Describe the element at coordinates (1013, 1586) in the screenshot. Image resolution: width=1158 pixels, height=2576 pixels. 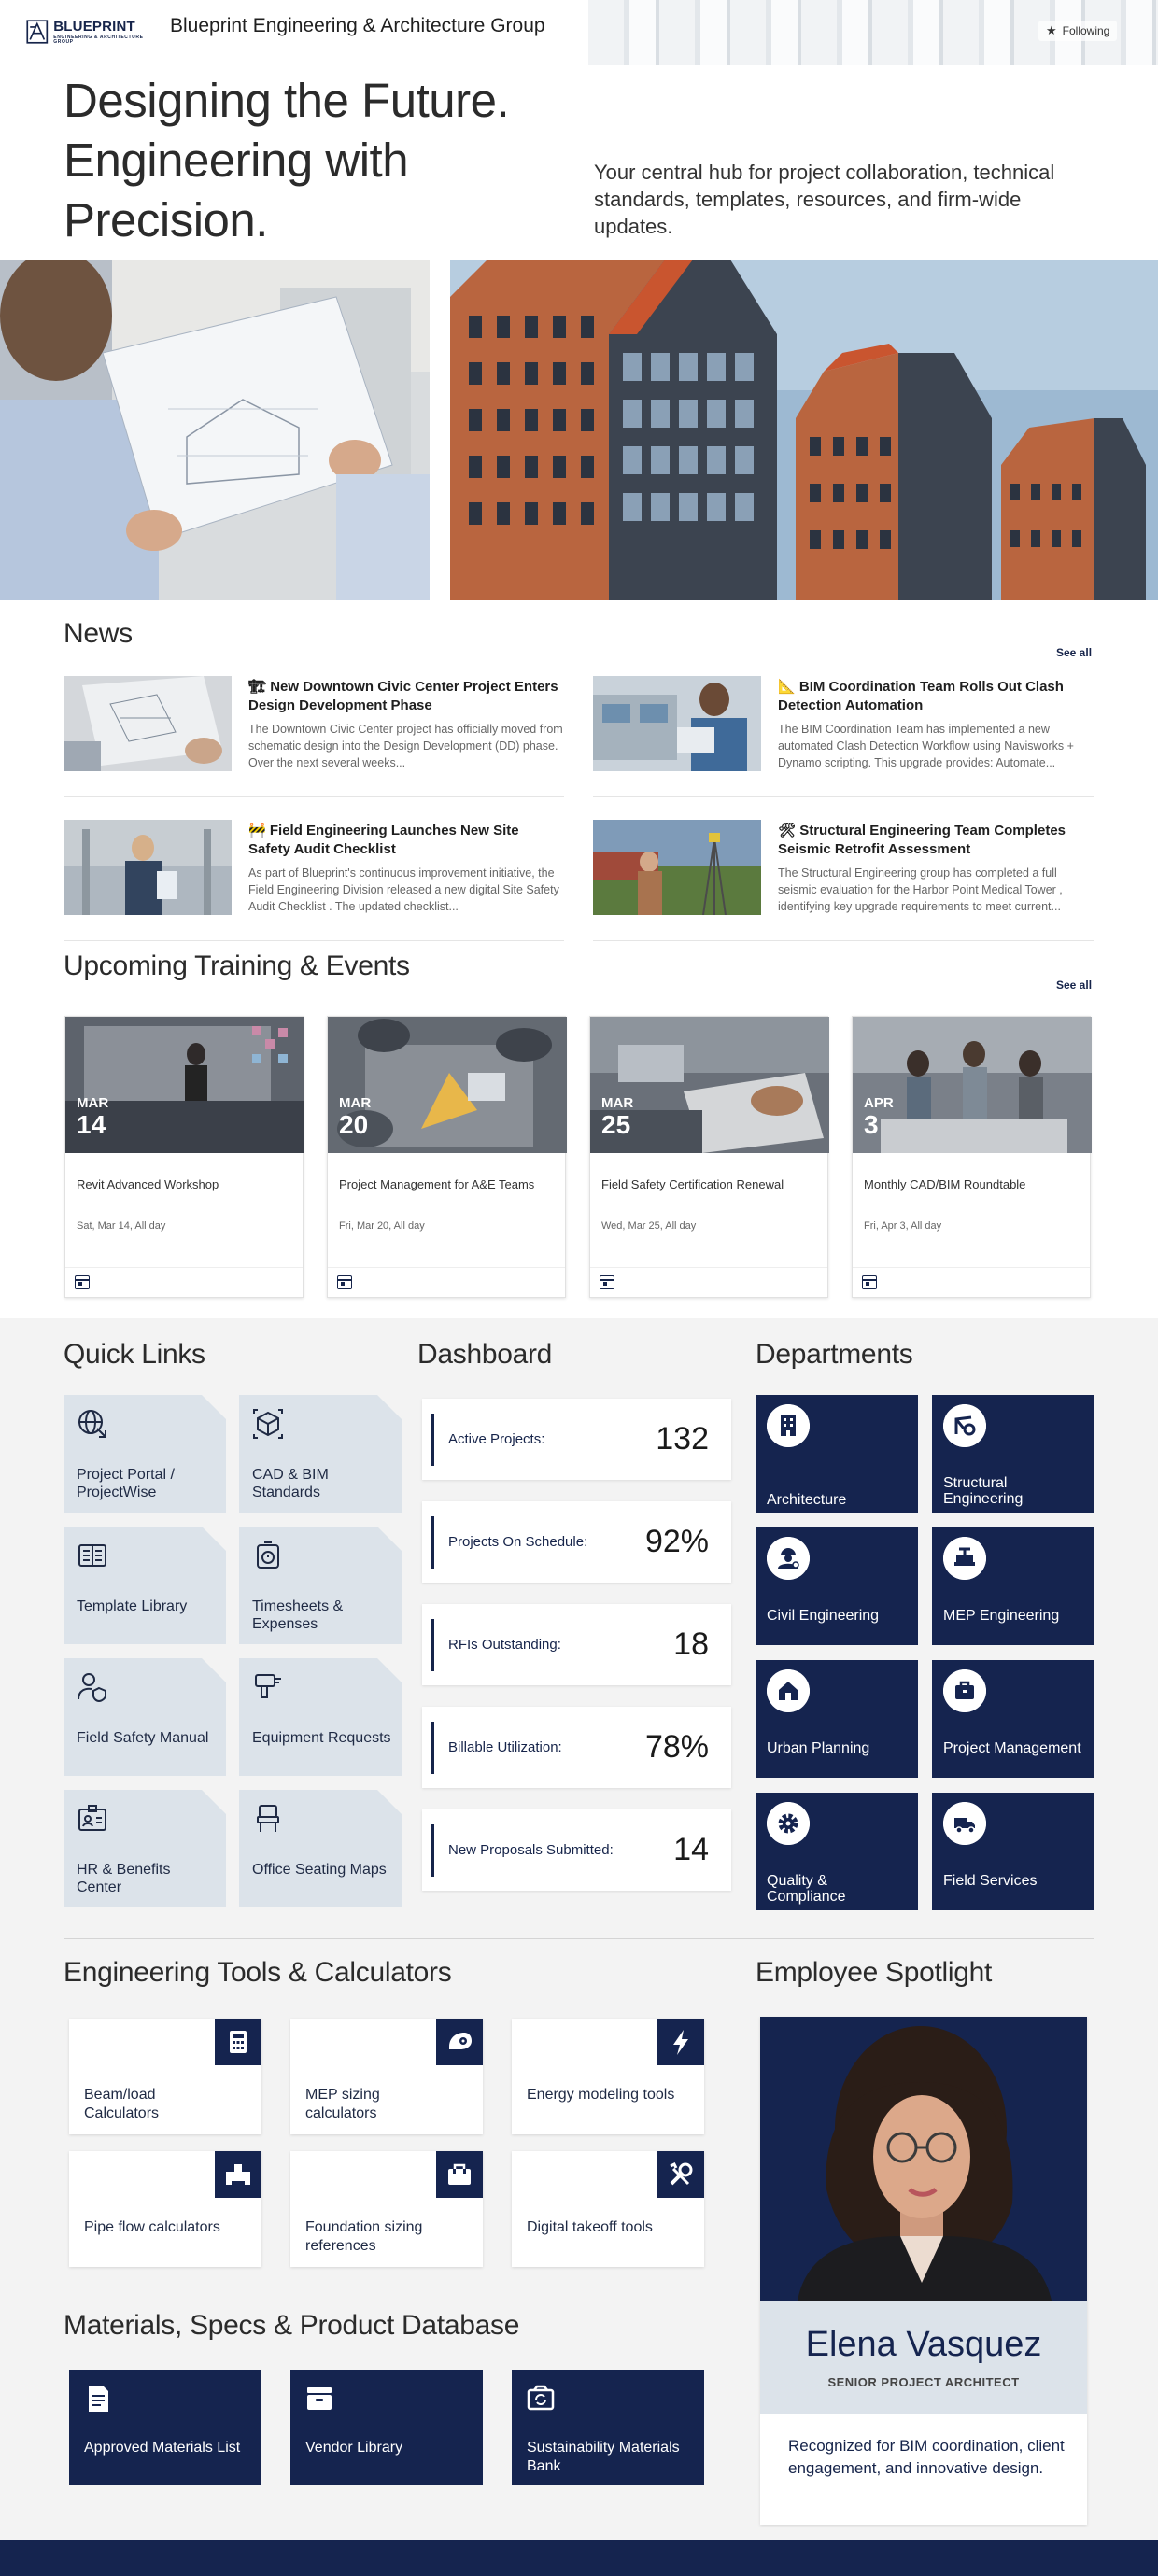
I see `department-mep: MEP Engineering` at that location.